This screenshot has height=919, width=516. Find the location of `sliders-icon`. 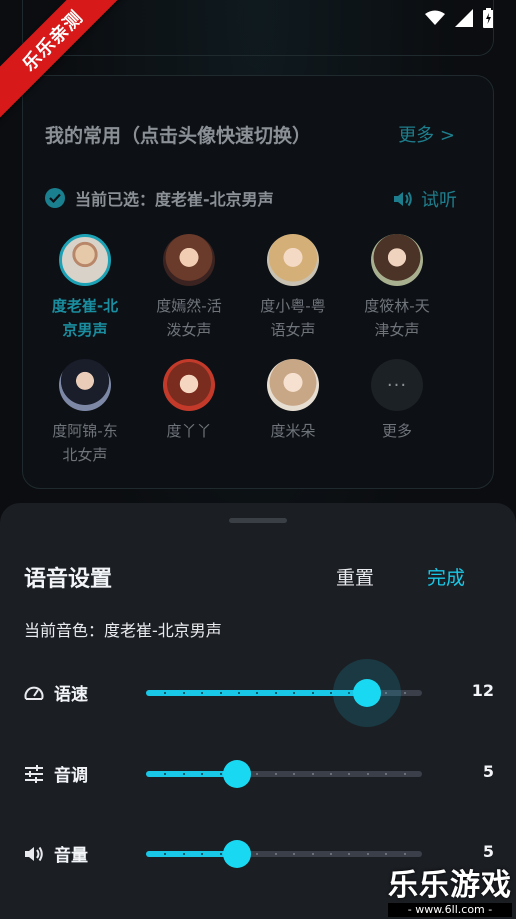

sliders-icon is located at coordinates (34, 773).